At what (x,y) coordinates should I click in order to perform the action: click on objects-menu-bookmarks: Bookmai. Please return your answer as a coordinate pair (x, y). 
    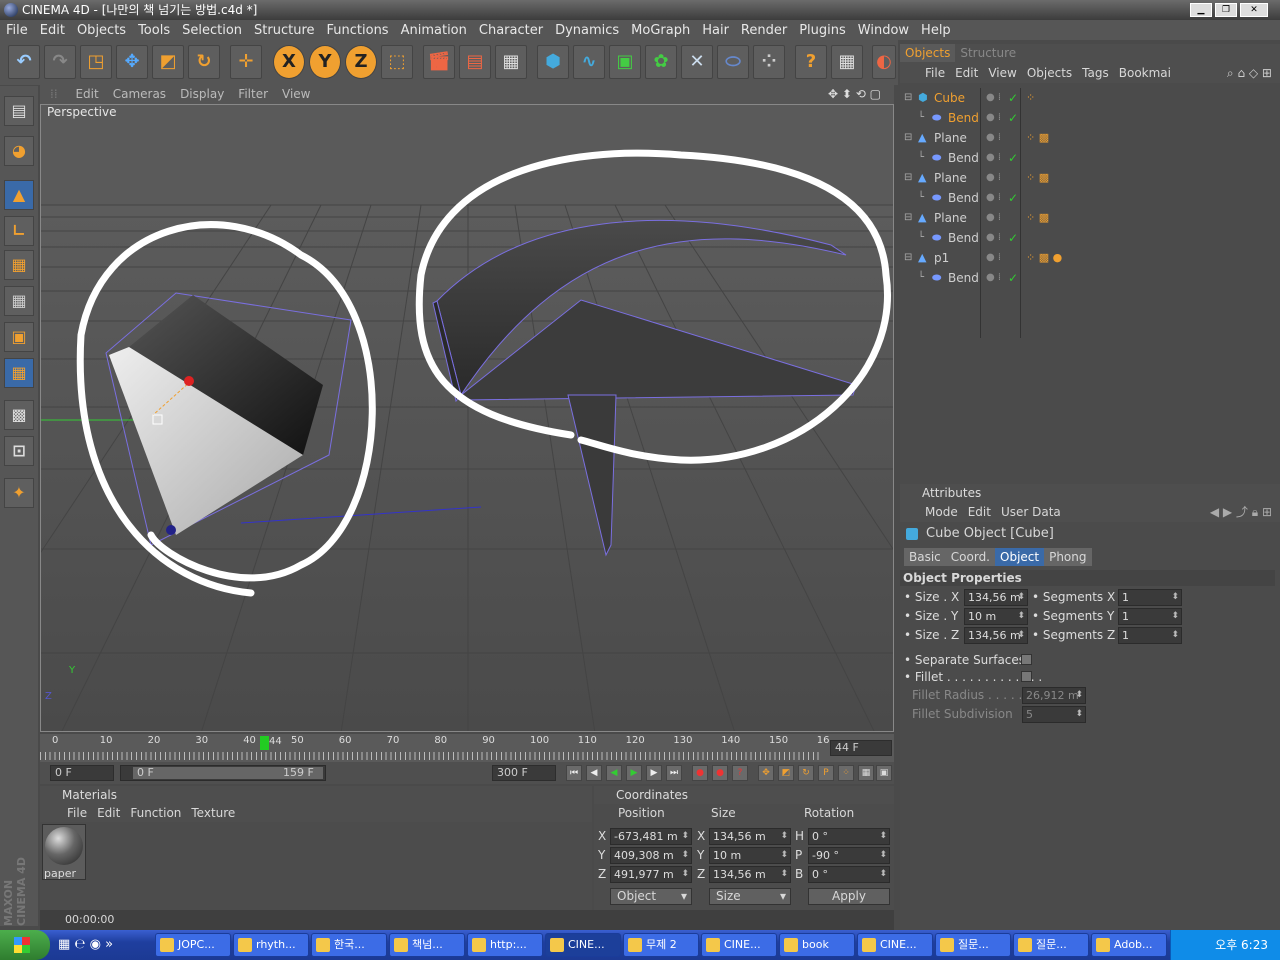
    Looking at the image, I should click on (1145, 73).